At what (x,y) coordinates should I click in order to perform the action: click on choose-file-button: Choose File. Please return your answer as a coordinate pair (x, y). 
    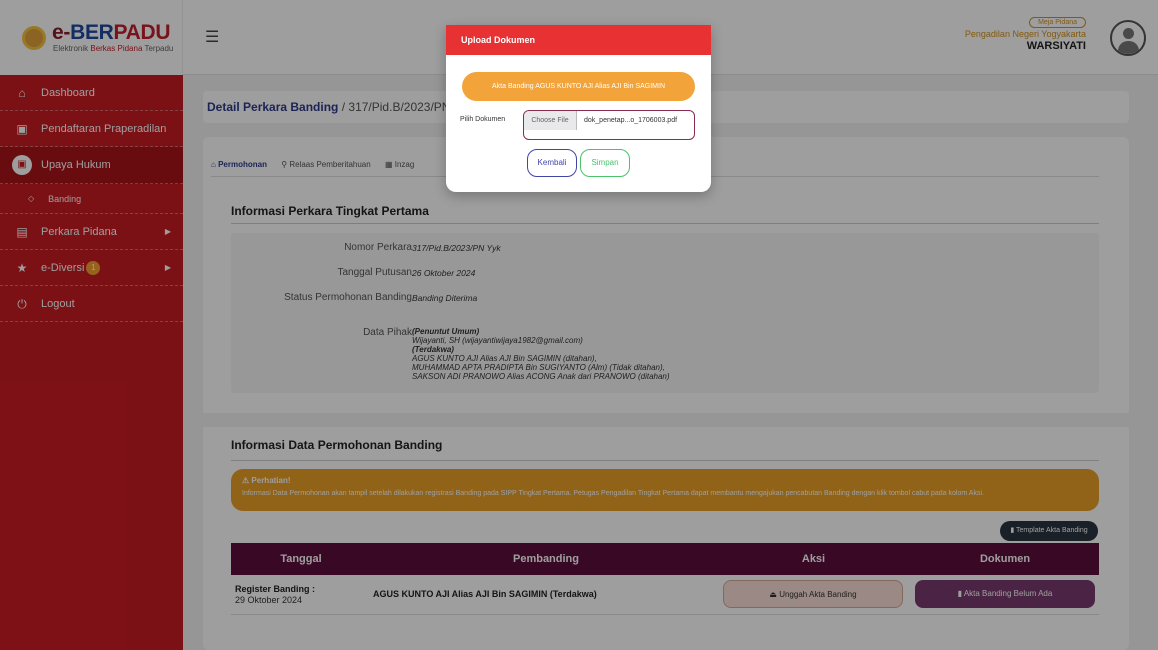
    Looking at the image, I should click on (550, 120).